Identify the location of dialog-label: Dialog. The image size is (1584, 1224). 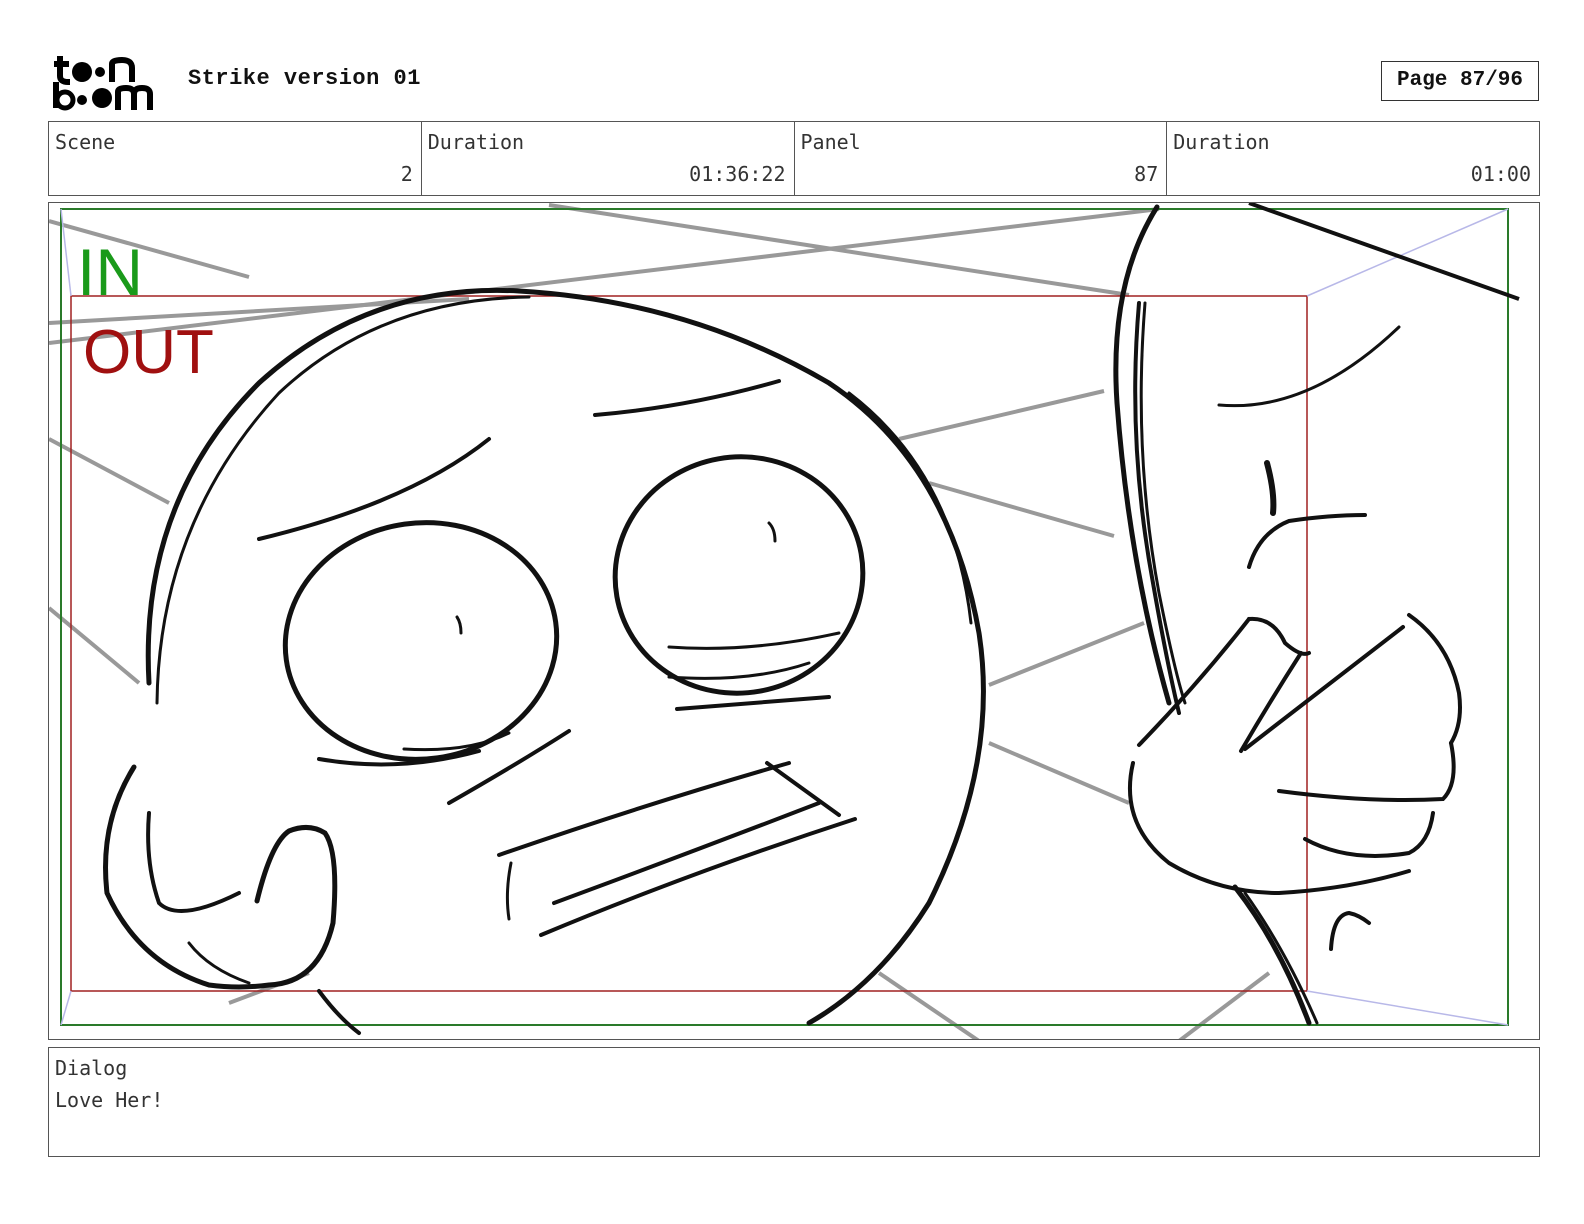
(91, 1068).